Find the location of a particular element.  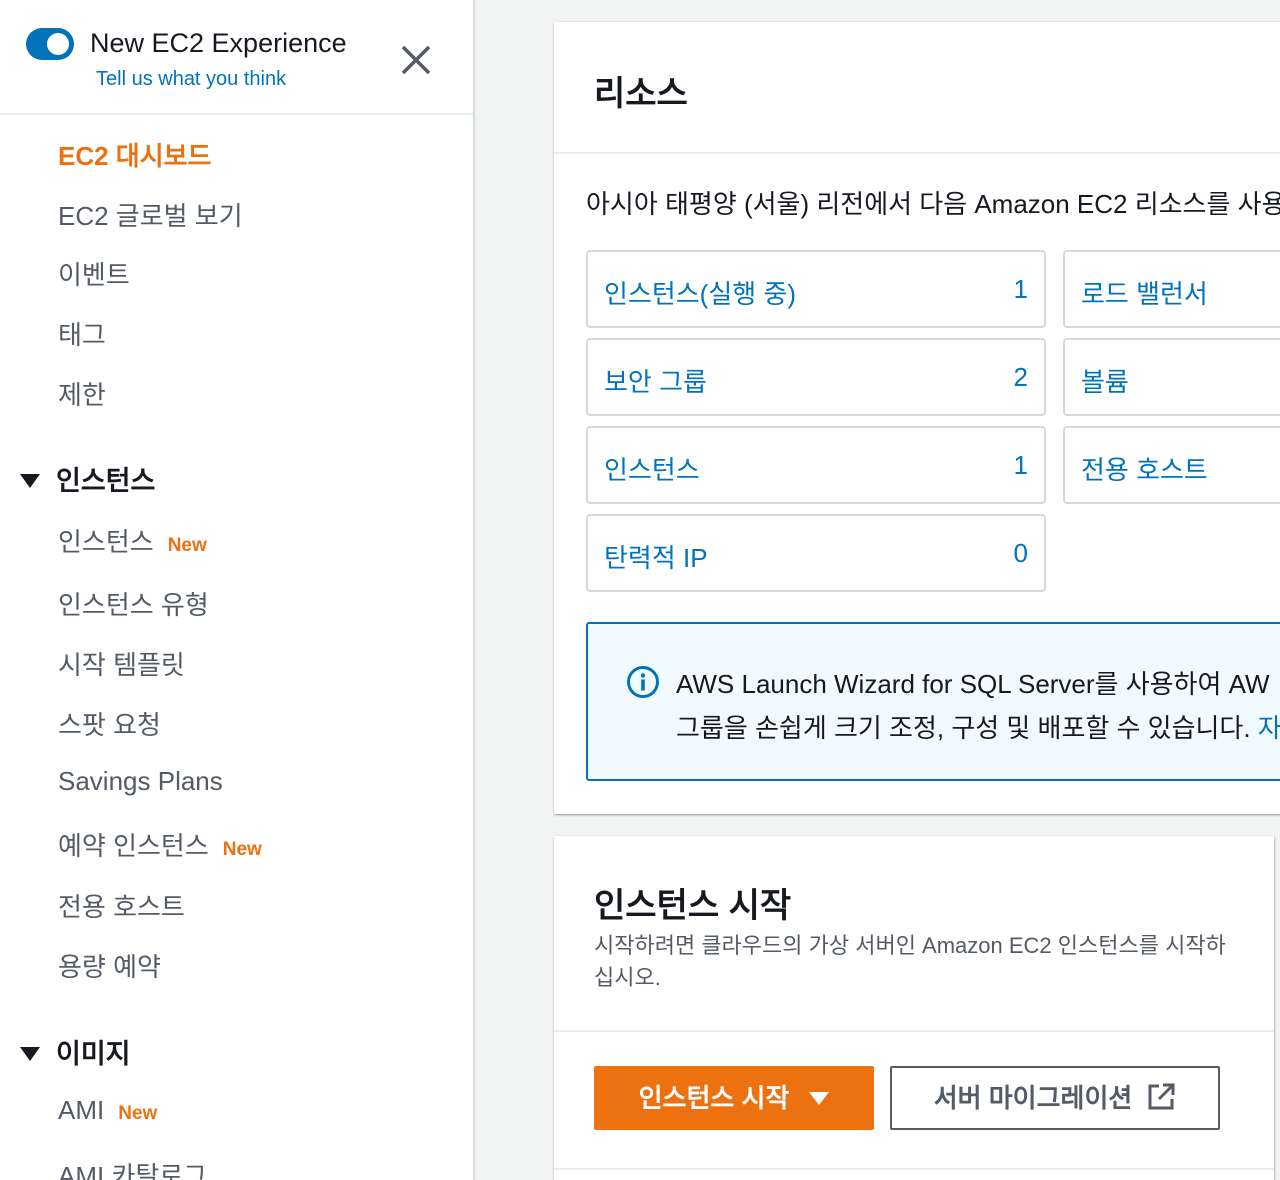

resources-description: 아시아 태평양 (서울) 리전에서 다음 Amazon EC2 리소스를 사용 is located at coordinates (933, 204).